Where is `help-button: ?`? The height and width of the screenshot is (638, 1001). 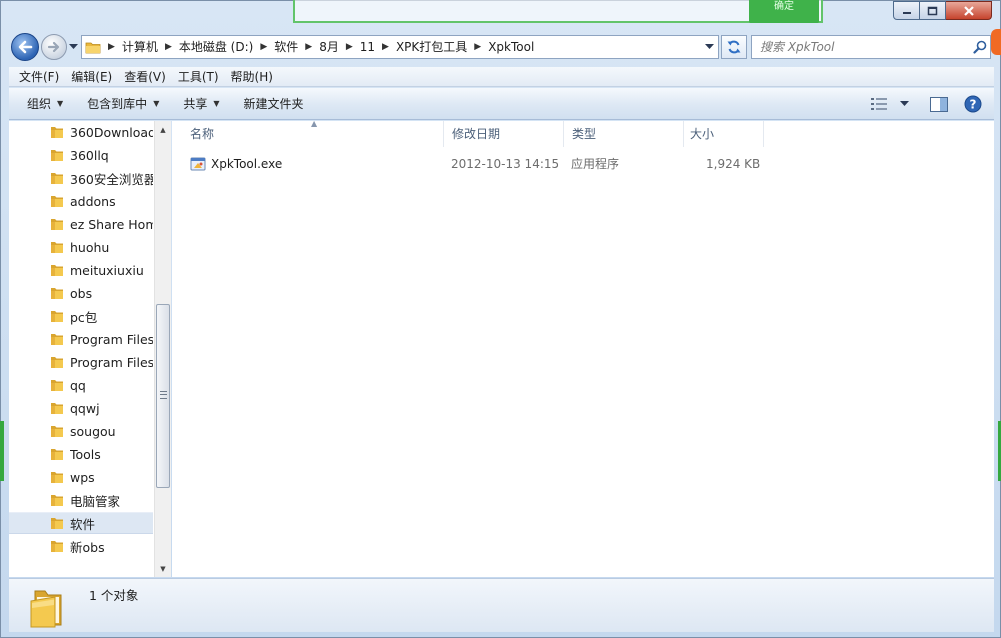
help-button: ? is located at coordinates (973, 104).